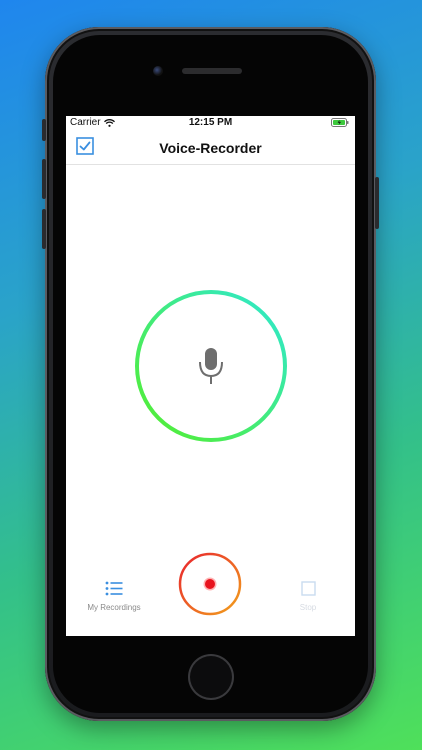 This screenshot has height=750, width=422. I want to click on bottom-tab-bar: My Recordings Stop, so click(210, 591).